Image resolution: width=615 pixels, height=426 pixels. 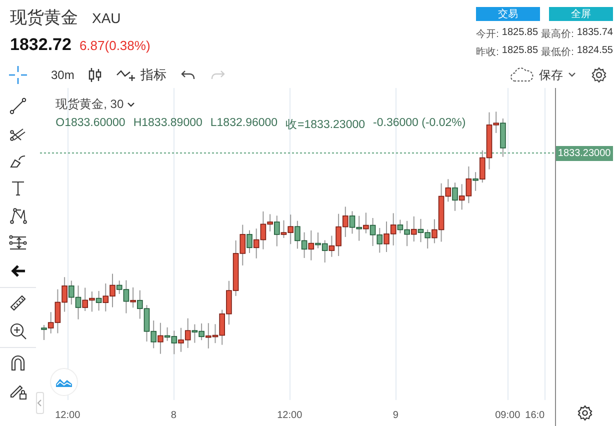 I want to click on time-label: 8, so click(x=173, y=415).